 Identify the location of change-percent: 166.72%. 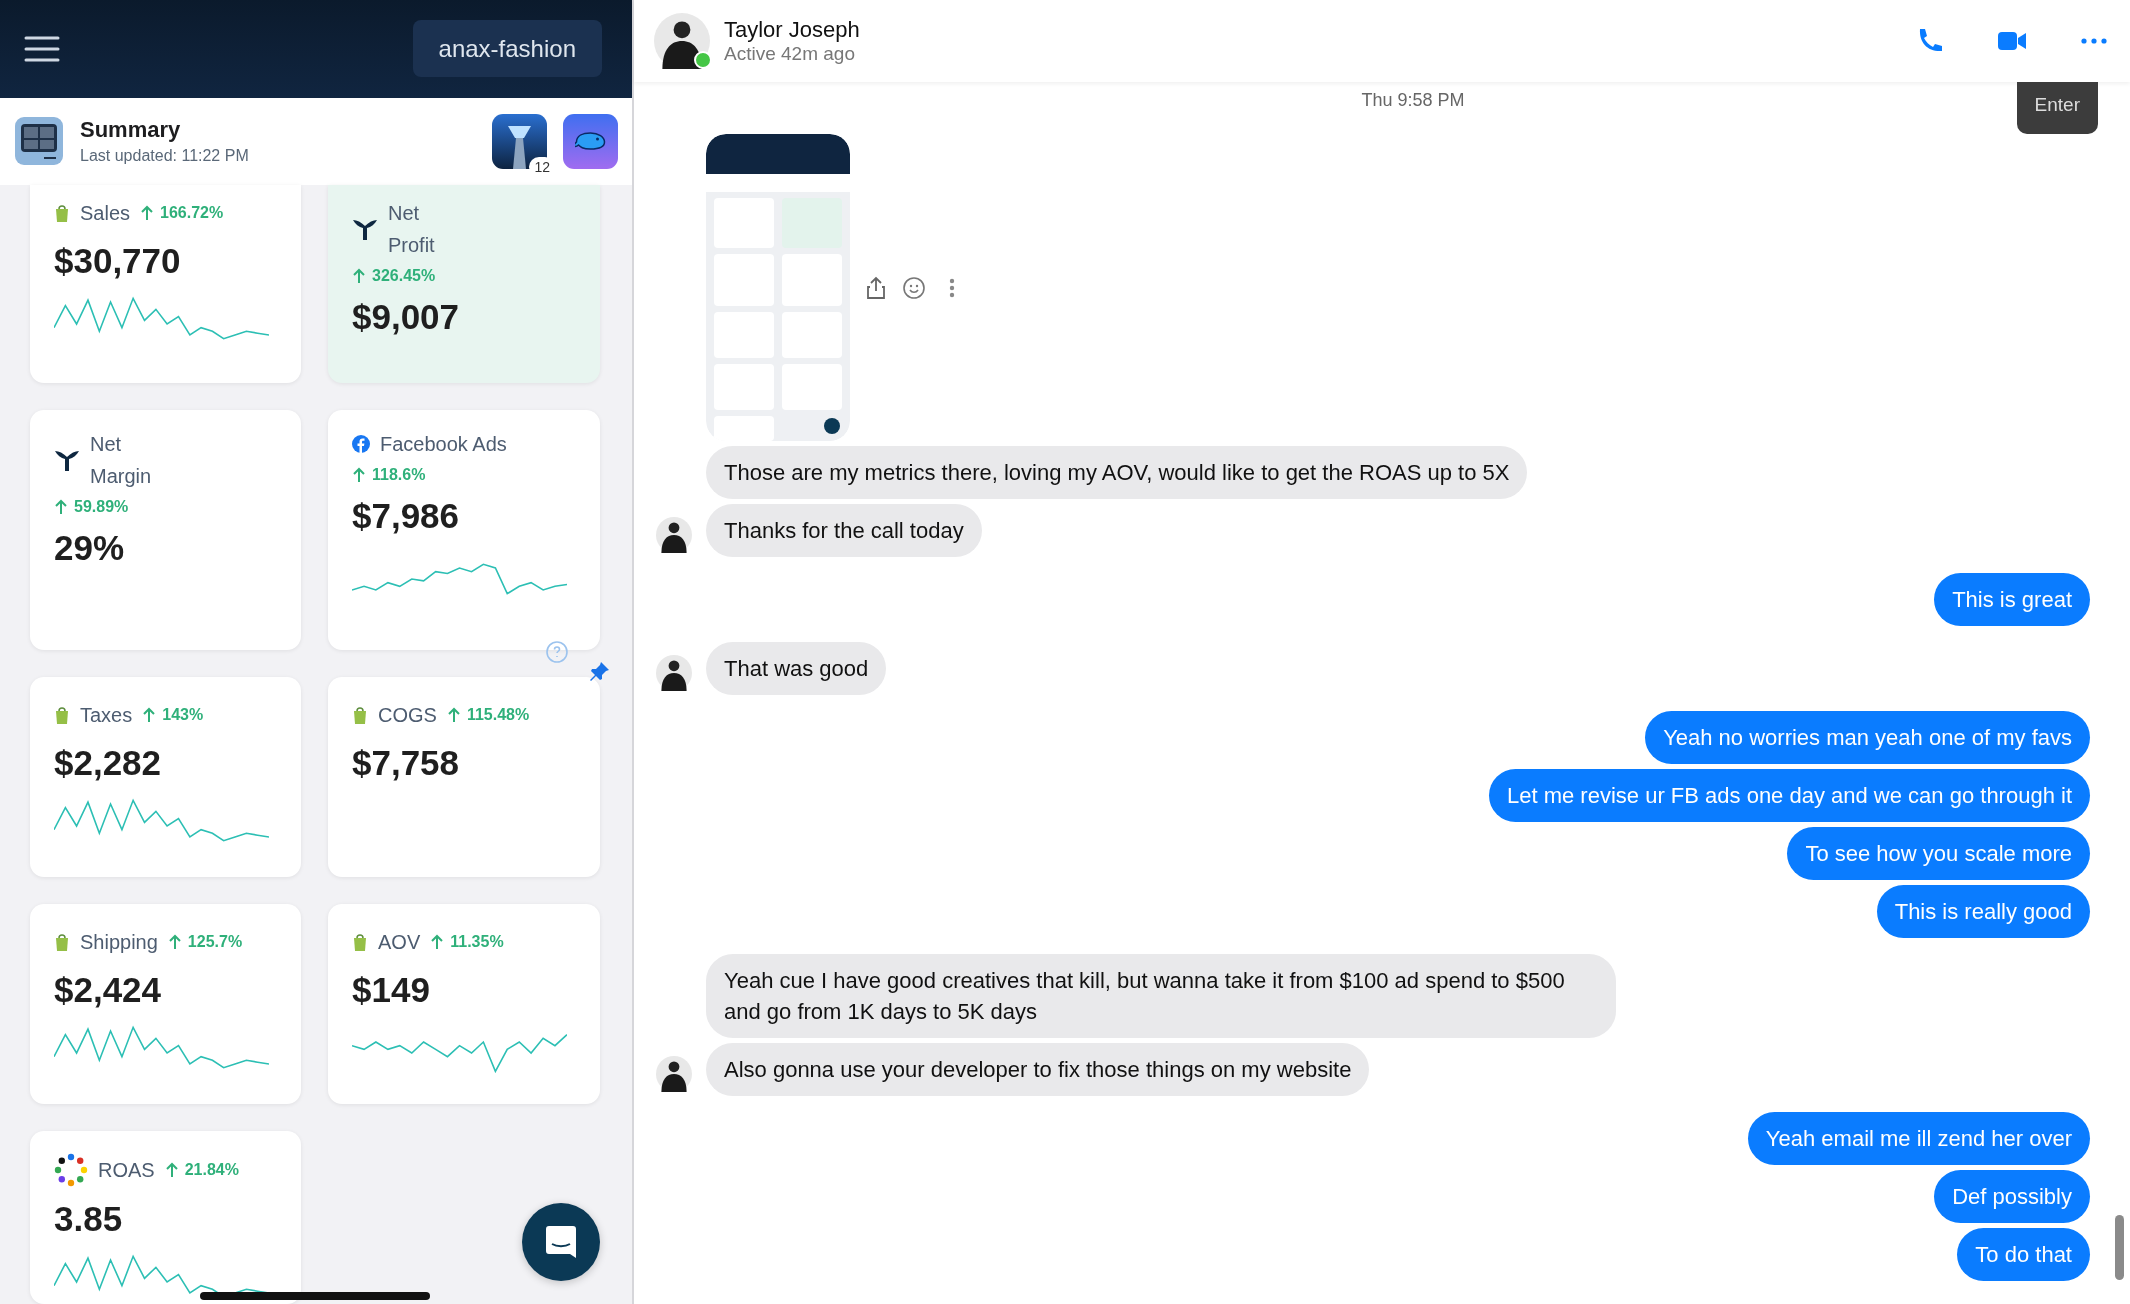
(192, 213).